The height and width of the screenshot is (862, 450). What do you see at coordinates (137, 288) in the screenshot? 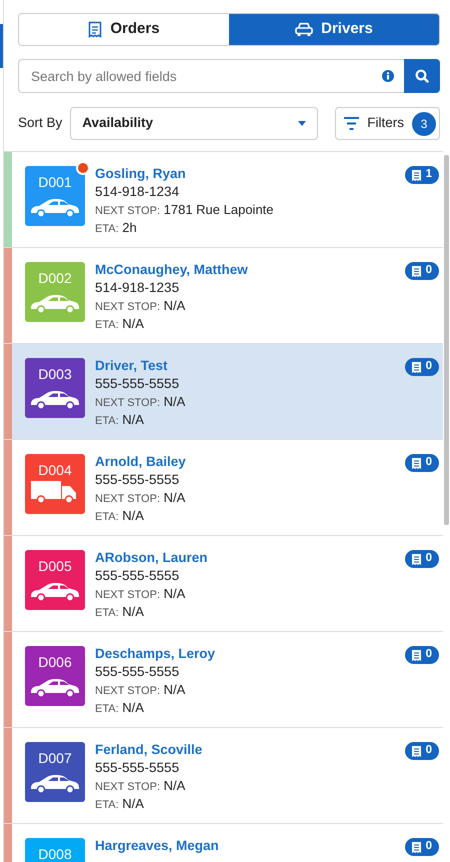
I see `phone-number: 514-918-1235` at bounding box center [137, 288].